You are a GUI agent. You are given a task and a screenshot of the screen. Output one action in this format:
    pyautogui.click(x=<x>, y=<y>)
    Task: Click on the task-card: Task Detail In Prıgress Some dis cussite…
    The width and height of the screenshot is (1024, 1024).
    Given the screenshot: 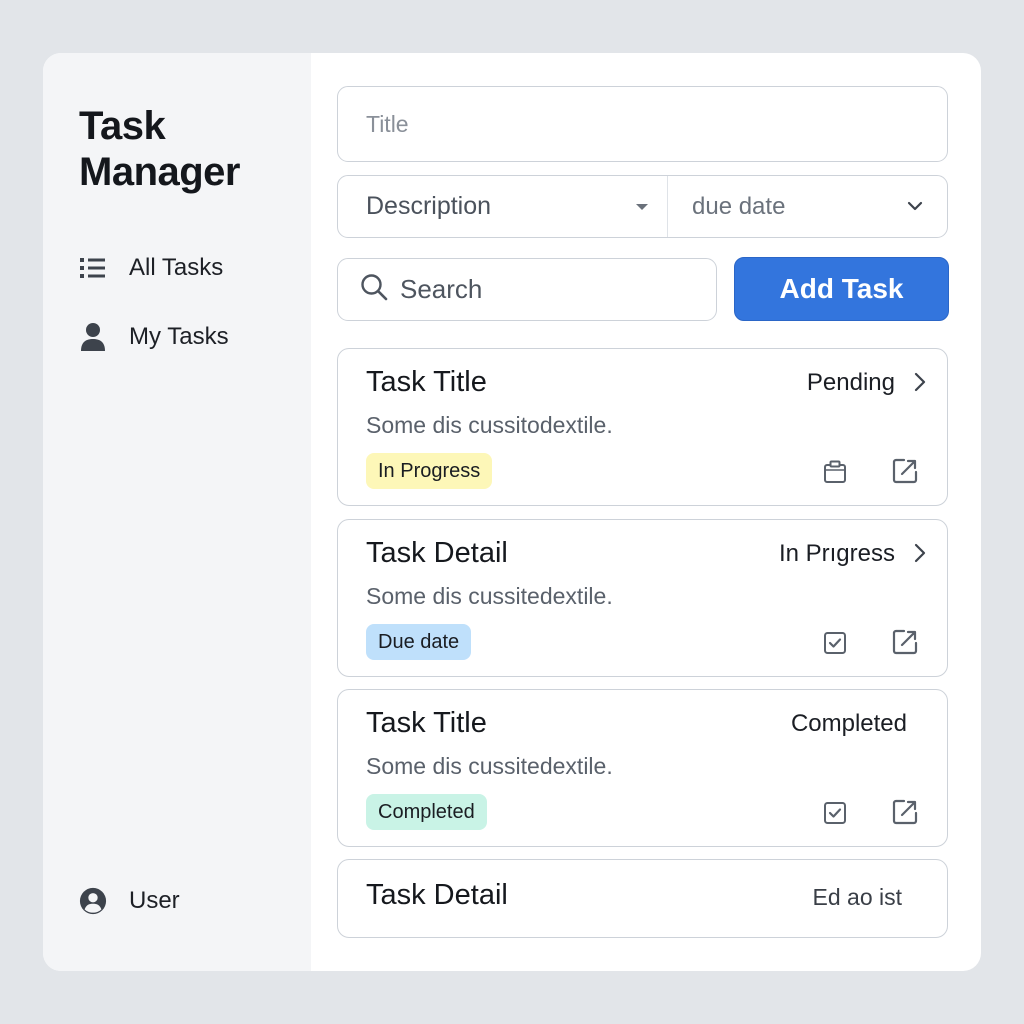 What is the action you would take?
    pyautogui.click(x=642, y=598)
    